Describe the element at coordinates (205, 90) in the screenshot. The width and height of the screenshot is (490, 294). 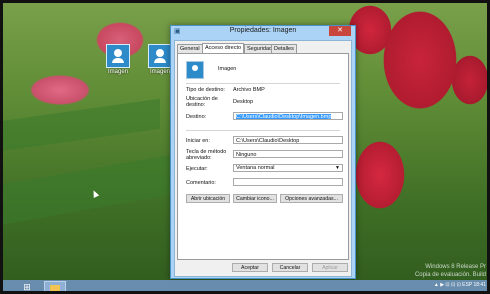
I see `tipo-destino-label: Tipo de destino:` at that location.